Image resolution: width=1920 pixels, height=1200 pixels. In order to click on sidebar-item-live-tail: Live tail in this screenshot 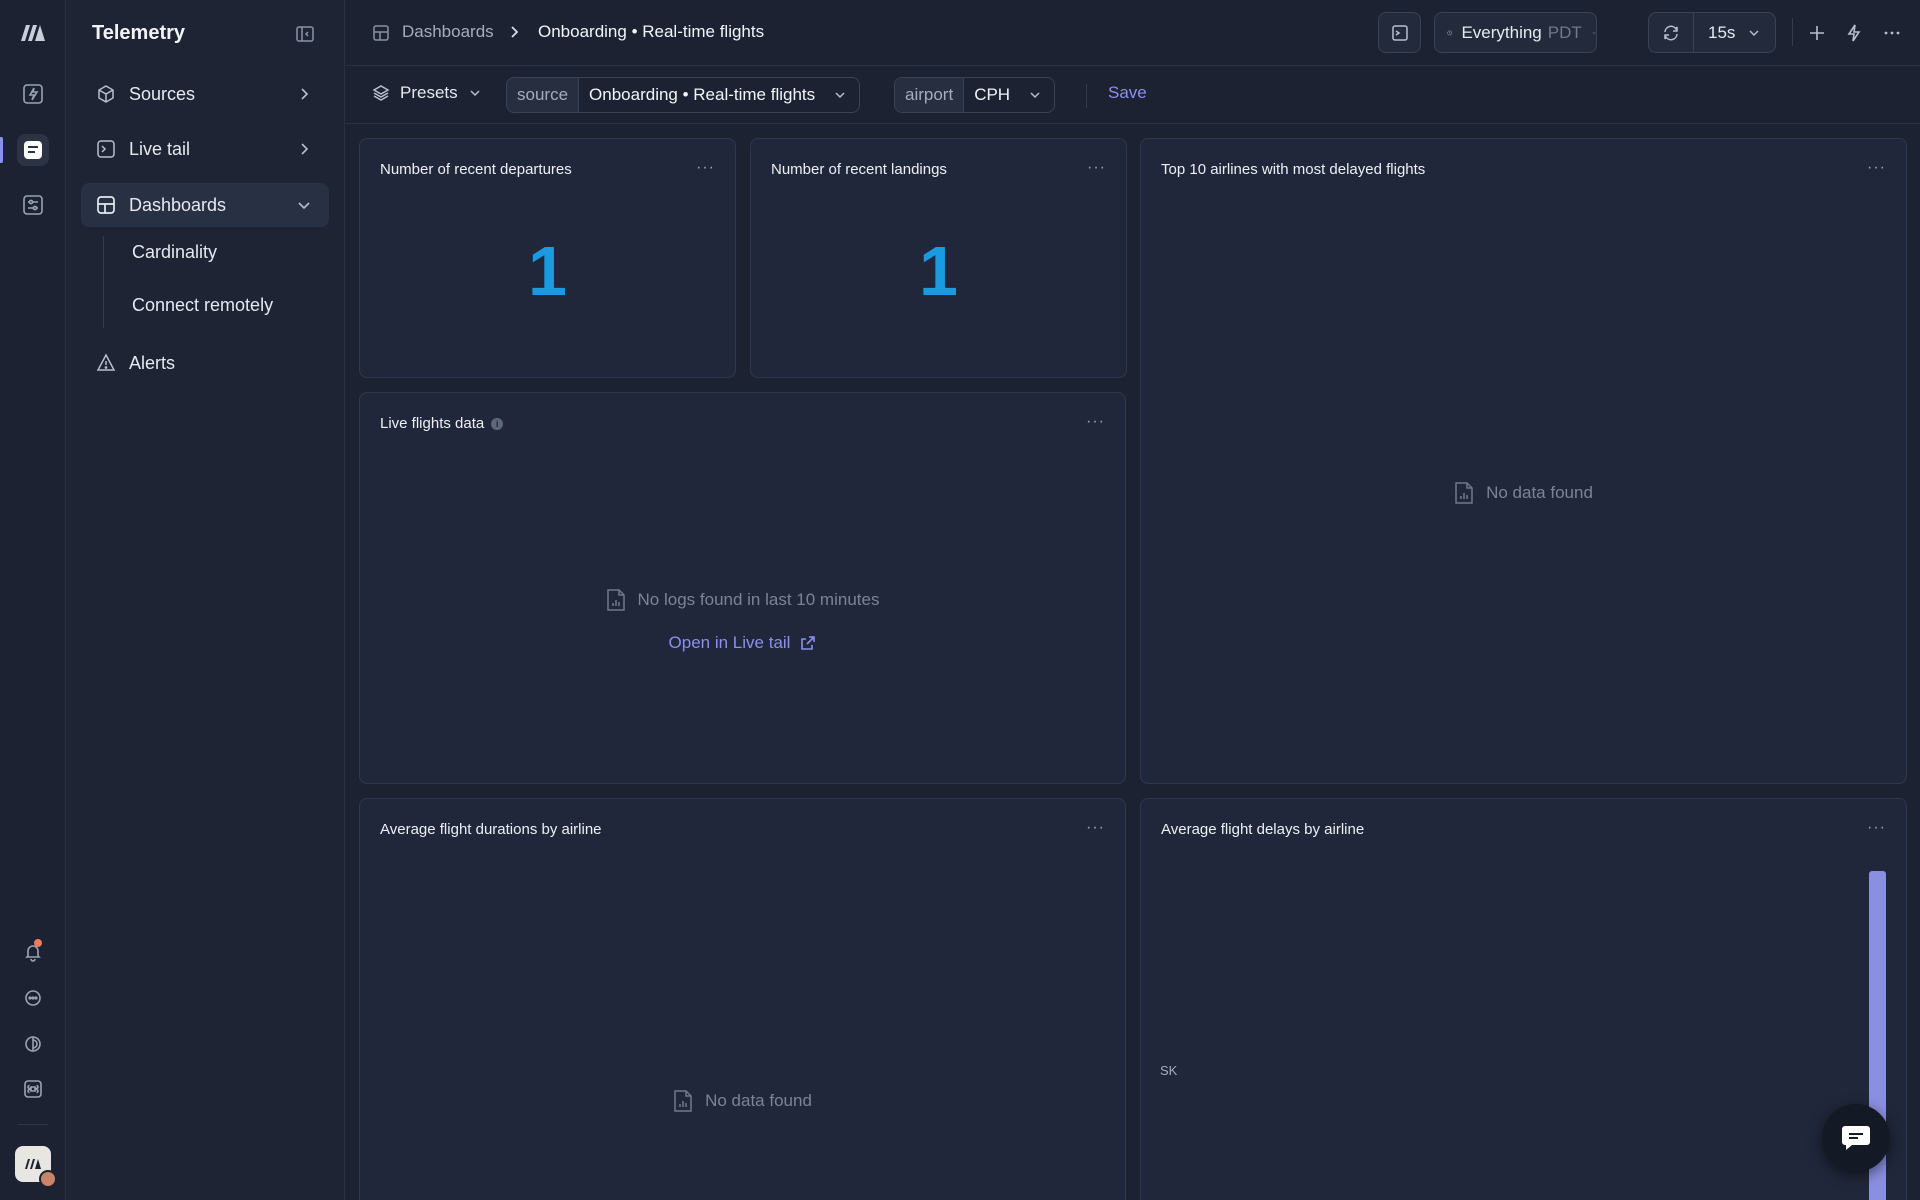, I will do `click(205, 149)`.